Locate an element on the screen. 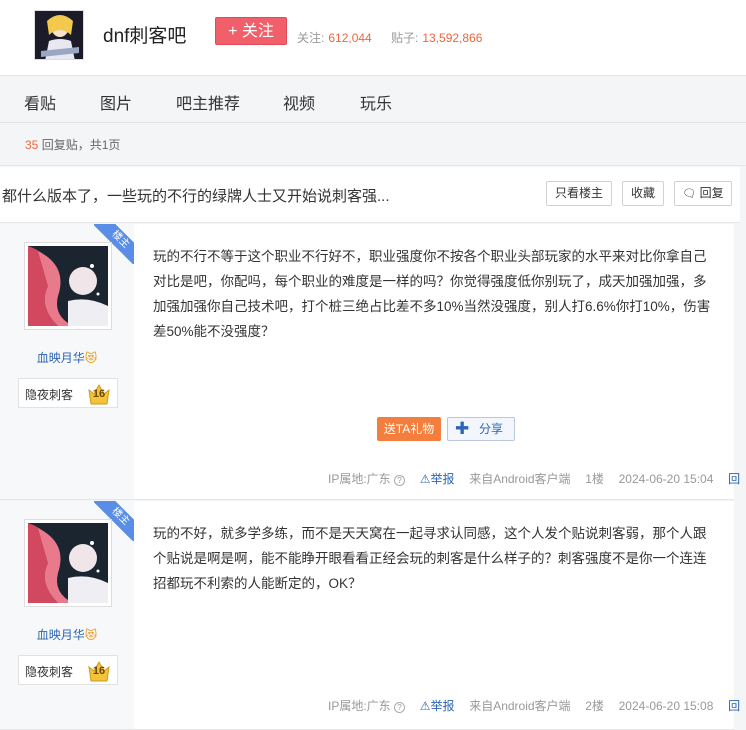 The width and height of the screenshot is (746, 730). page-unit: 页 is located at coordinates (114, 145).